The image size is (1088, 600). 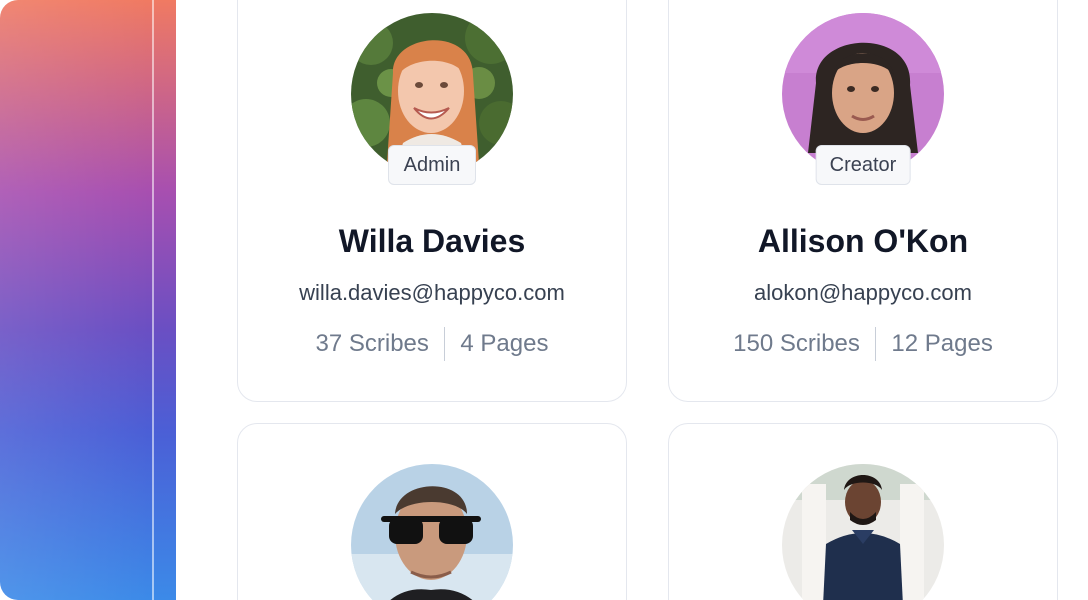 I want to click on user-name: Allison O'Kon, so click(x=863, y=241).